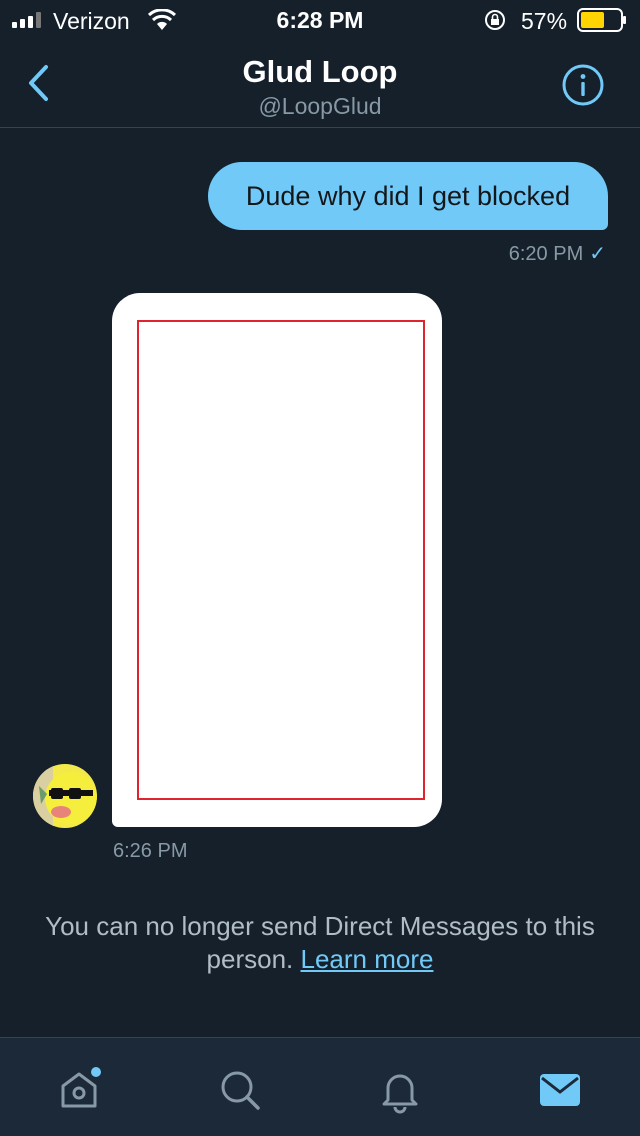  What do you see at coordinates (320, 106) in the screenshot?
I see `conversation-handle: @LoopGlud` at bounding box center [320, 106].